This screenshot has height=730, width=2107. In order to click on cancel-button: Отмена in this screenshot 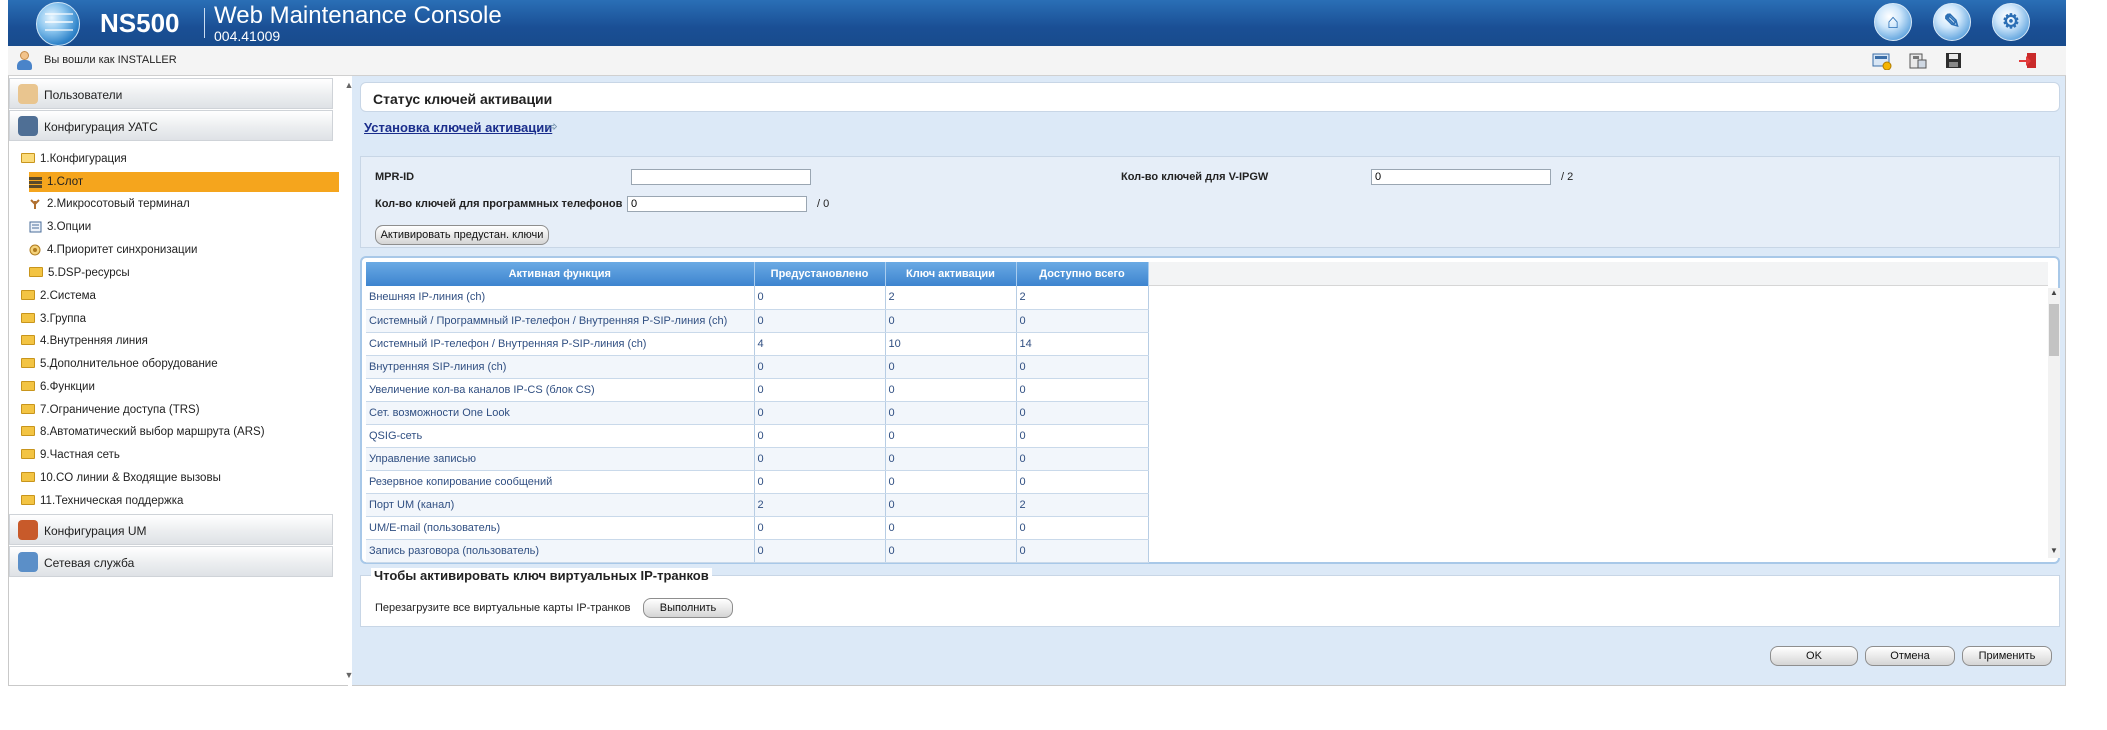, I will do `click(1910, 656)`.